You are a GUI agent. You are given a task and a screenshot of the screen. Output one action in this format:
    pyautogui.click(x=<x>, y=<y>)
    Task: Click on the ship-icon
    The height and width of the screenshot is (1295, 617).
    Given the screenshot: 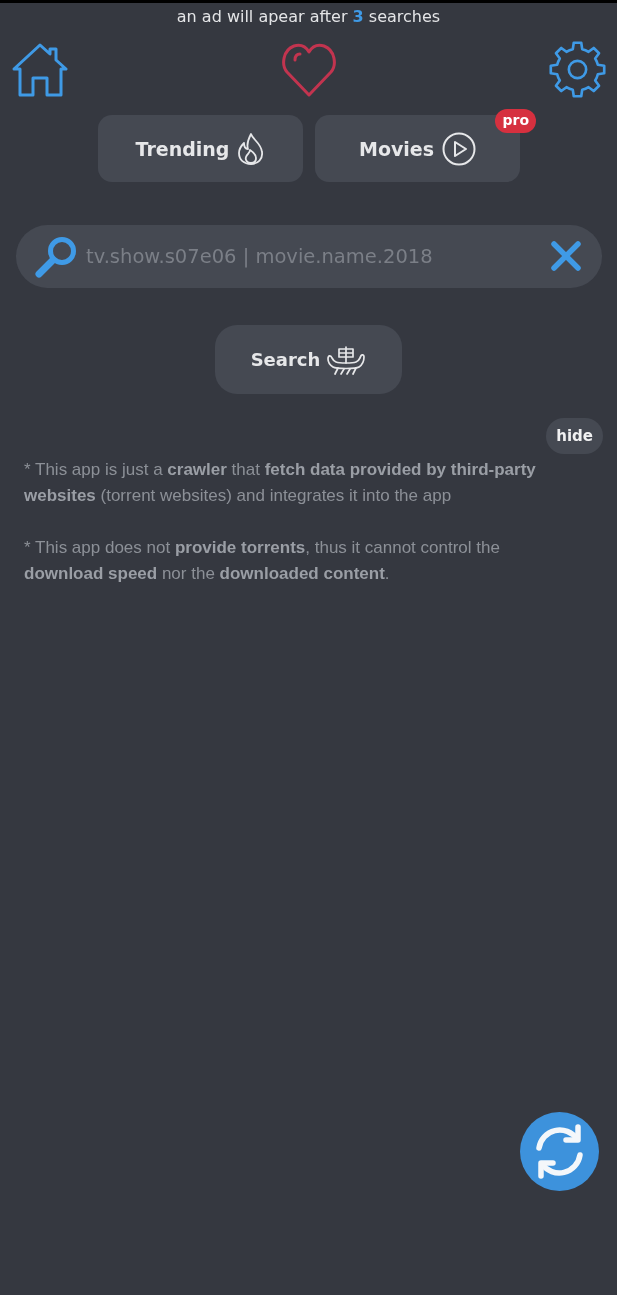 What is the action you would take?
    pyautogui.click(x=346, y=359)
    